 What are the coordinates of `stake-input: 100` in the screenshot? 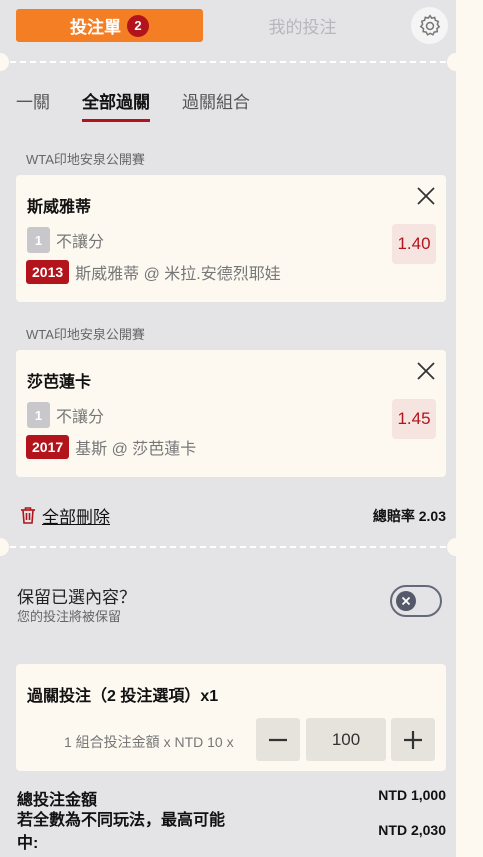 It's located at (346, 739).